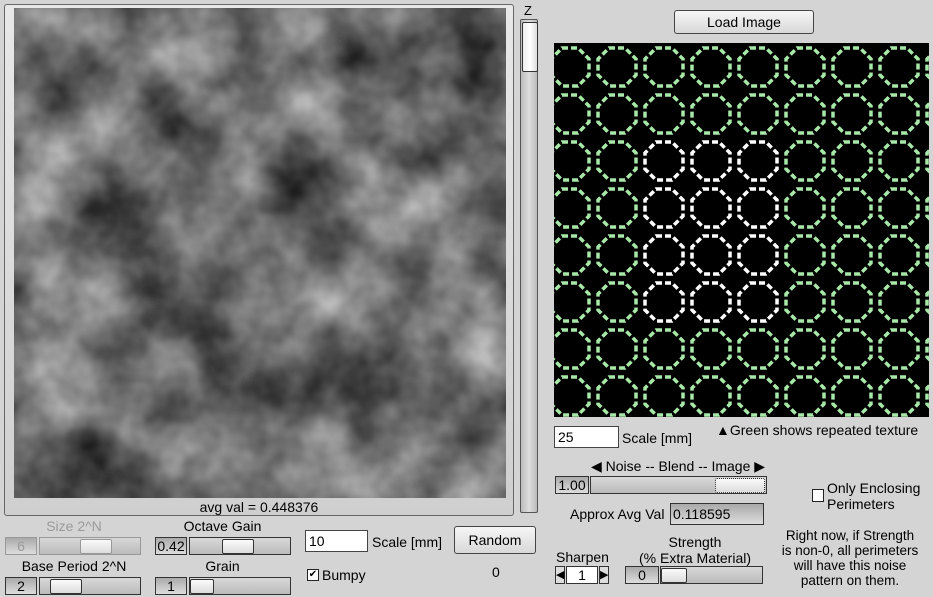 The width and height of the screenshot is (933, 597). What do you see at coordinates (874, 488) in the screenshot?
I see `only-enclosing-label-line1: Only Enclosing` at bounding box center [874, 488].